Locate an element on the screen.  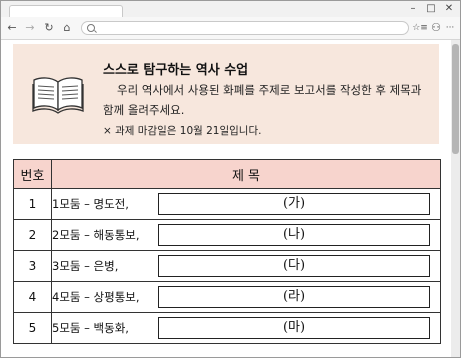
address-bar is located at coordinates (245, 28).